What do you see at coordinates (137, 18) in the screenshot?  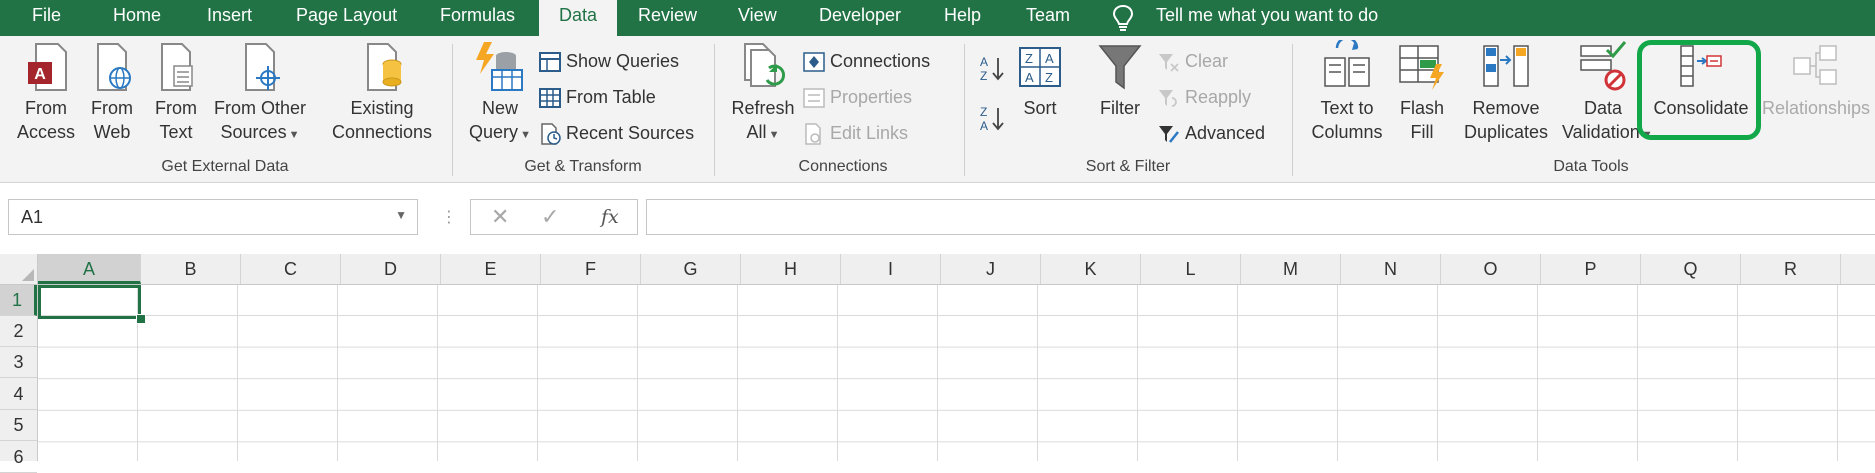 I see `tab-home: Home` at bounding box center [137, 18].